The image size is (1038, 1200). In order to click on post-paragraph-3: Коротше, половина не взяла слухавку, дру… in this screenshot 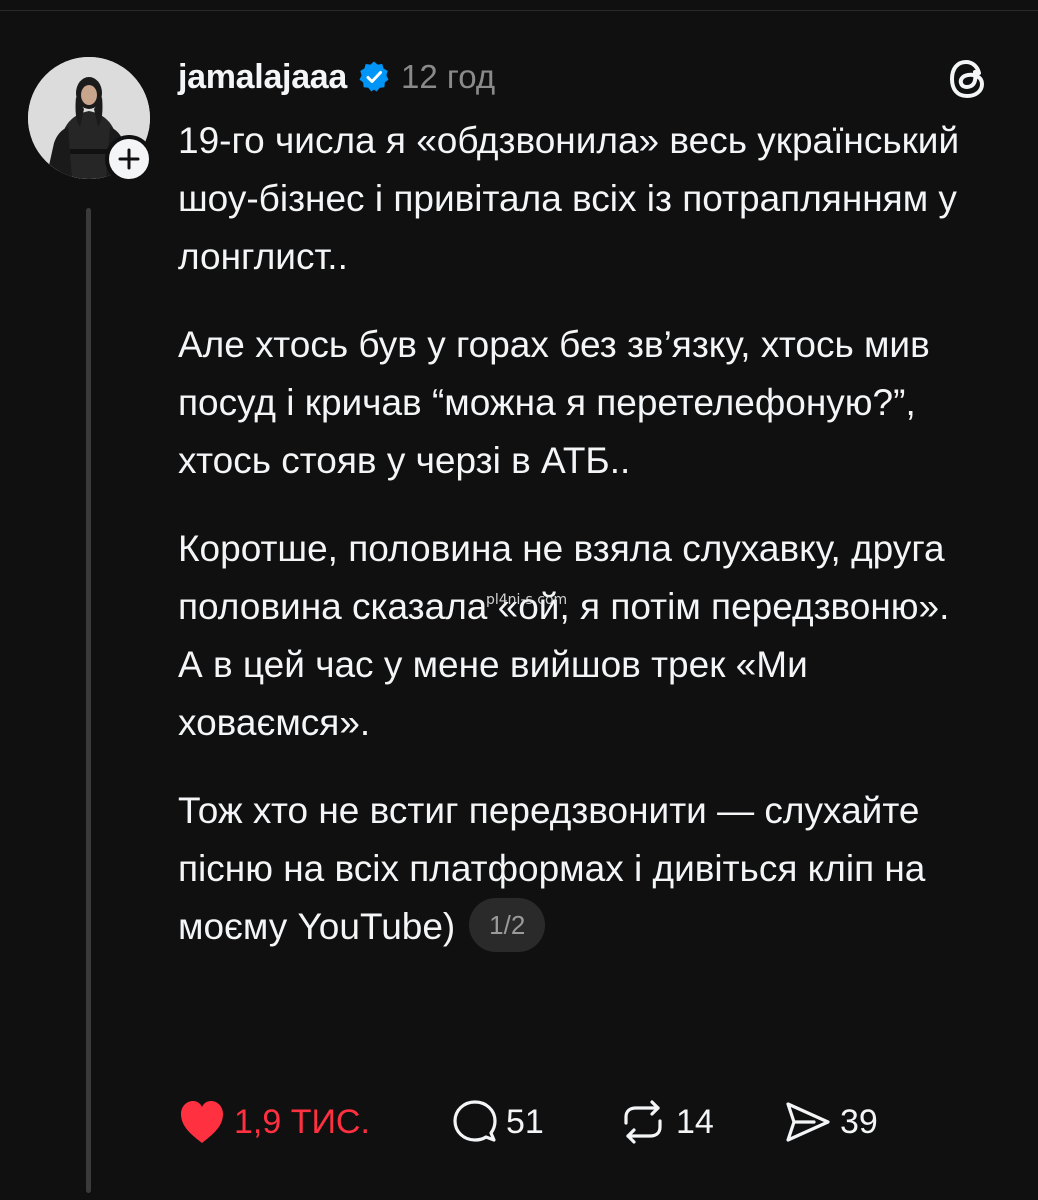, I will do `click(566, 577)`.